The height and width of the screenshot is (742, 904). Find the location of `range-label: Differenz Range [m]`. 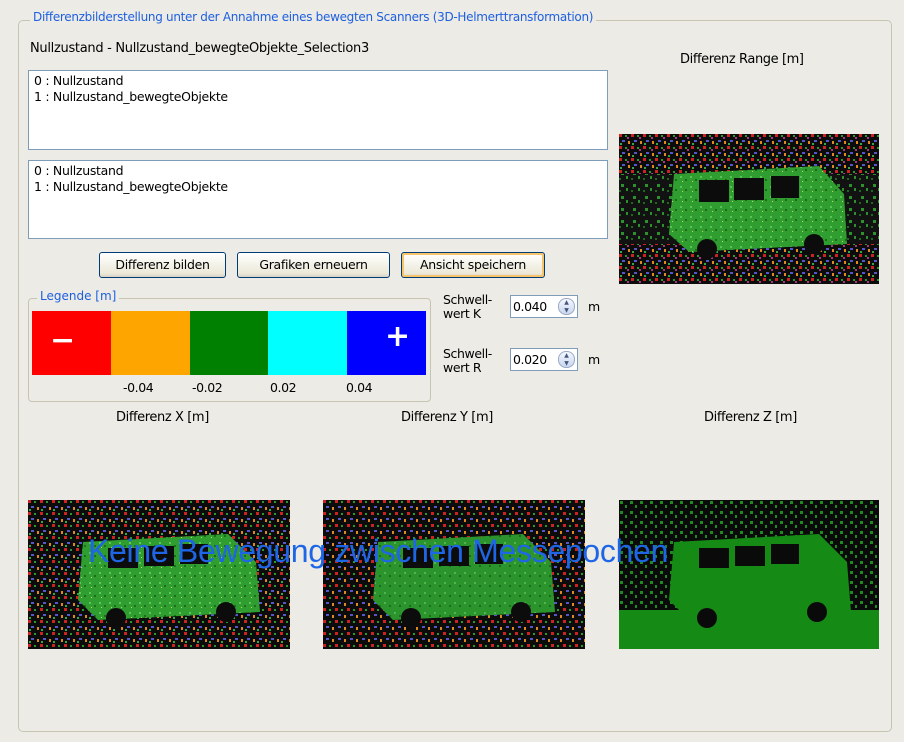

range-label: Differenz Range [m] is located at coordinates (742, 59).